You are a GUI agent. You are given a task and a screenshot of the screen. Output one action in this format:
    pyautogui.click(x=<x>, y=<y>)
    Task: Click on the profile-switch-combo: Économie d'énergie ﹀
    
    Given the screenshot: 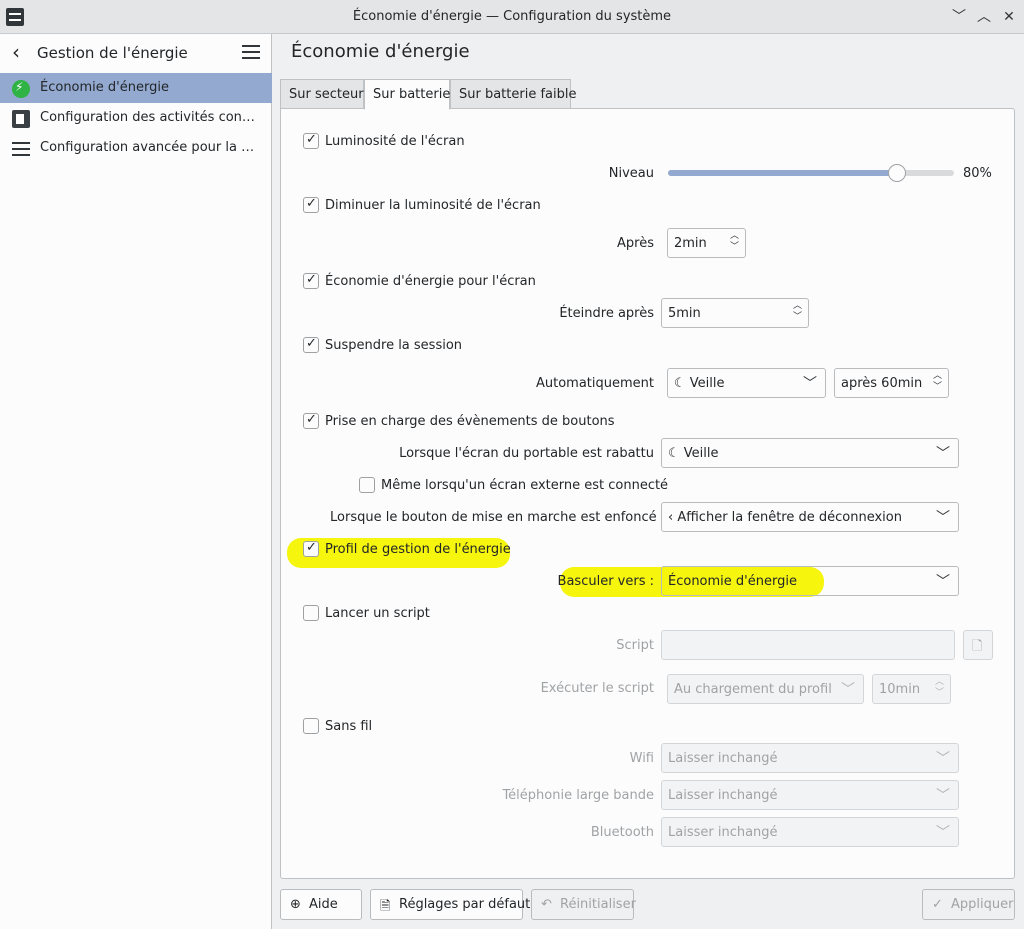 What is the action you would take?
    pyautogui.click(x=810, y=581)
    